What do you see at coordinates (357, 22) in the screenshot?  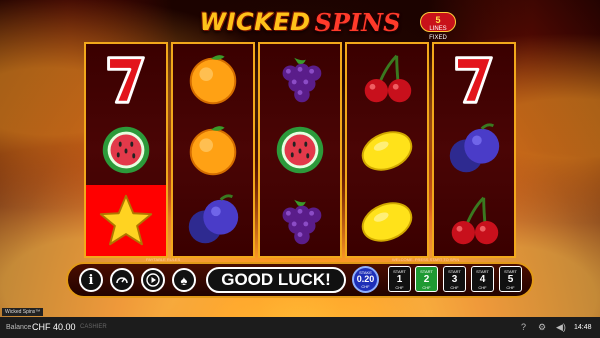 I see `logo-word-spins: SPINS` at bounding box center [357, 22].